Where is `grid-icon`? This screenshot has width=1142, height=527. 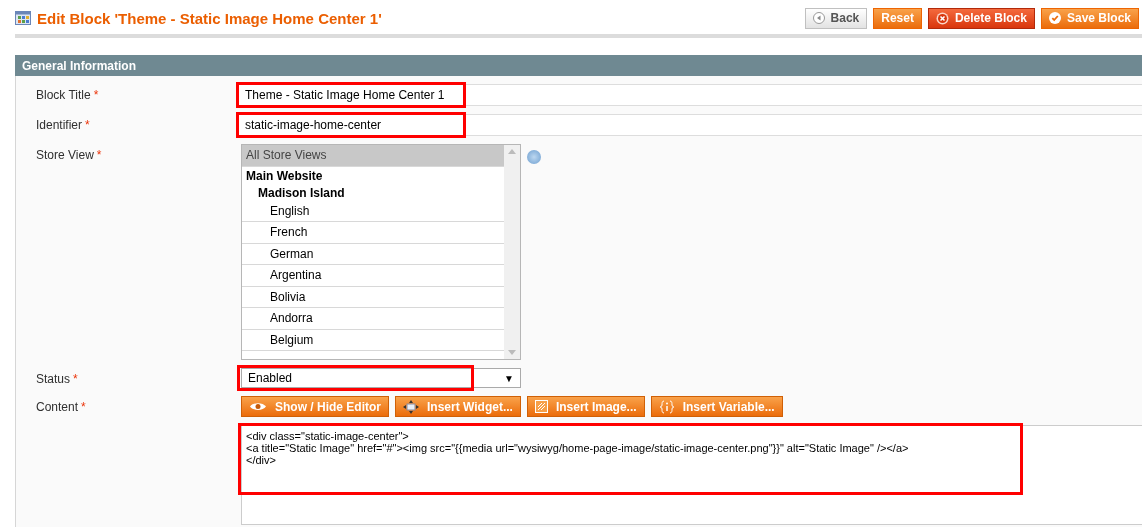 grid-icon is located at coordinates (23, 18).